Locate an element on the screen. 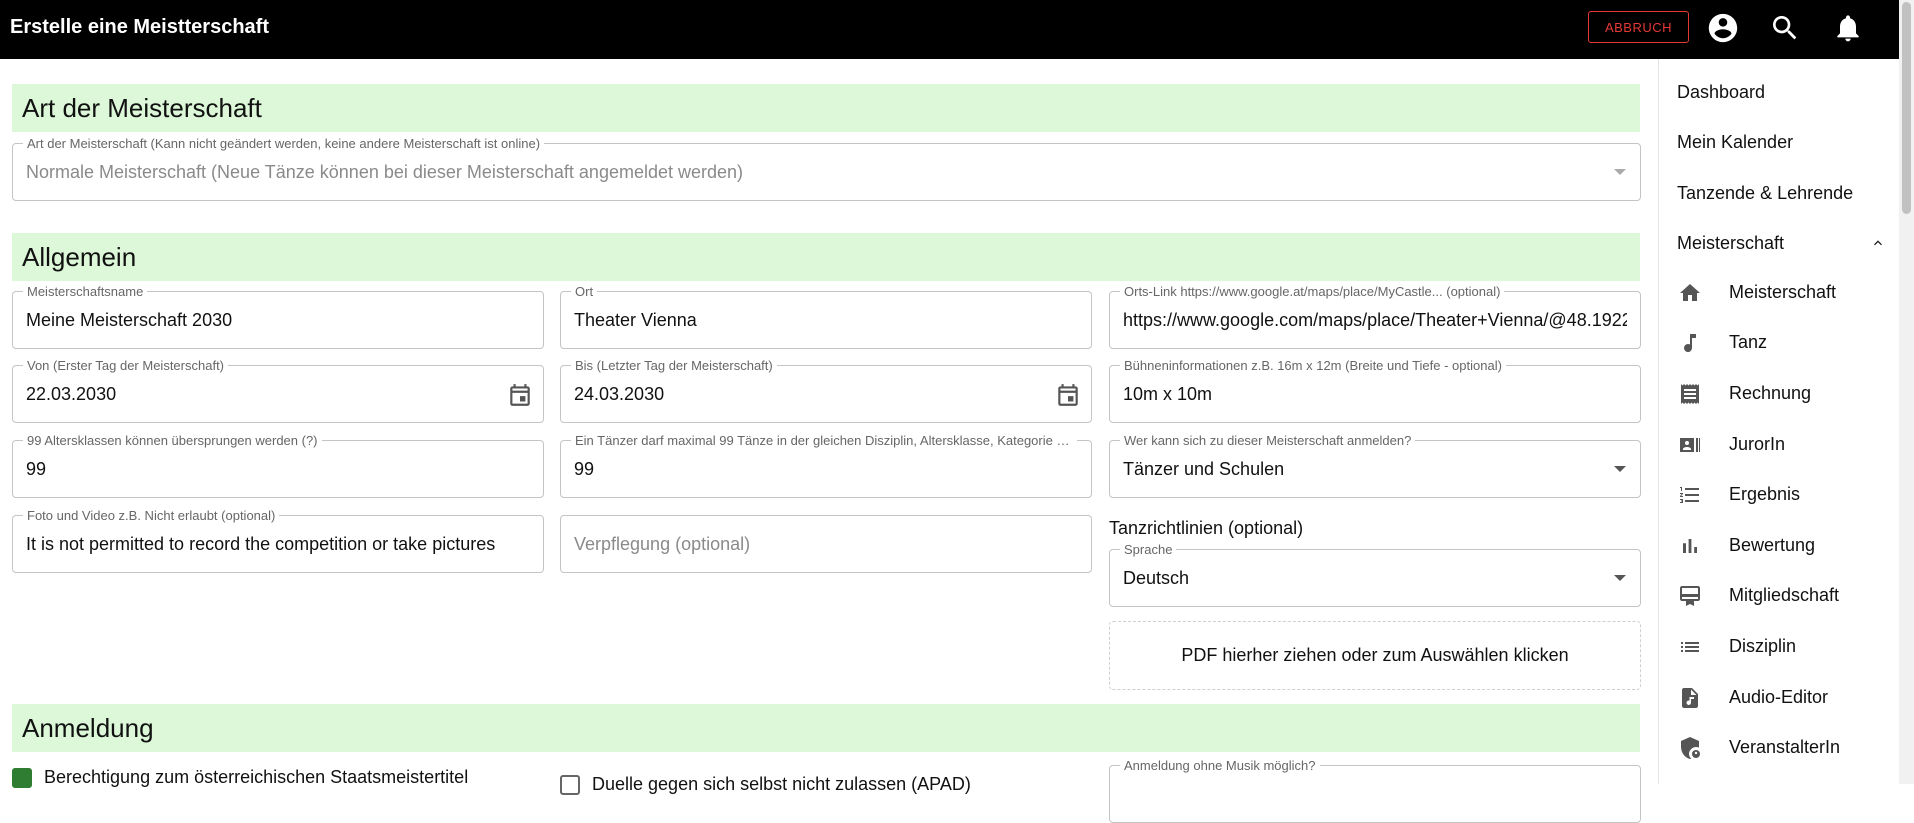 The image size is (1914, 823). sidebar-item-disziplin: Disziplin is located at coordinates (1779, 647).